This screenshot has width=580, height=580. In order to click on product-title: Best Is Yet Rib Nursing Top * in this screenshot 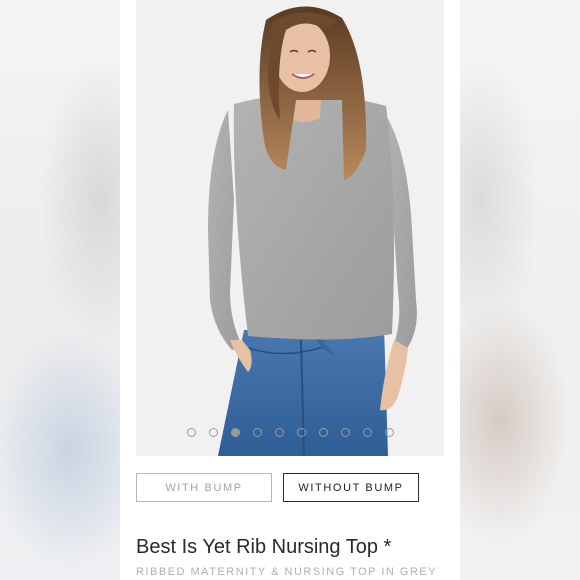, I will do `click(264, 547)`.